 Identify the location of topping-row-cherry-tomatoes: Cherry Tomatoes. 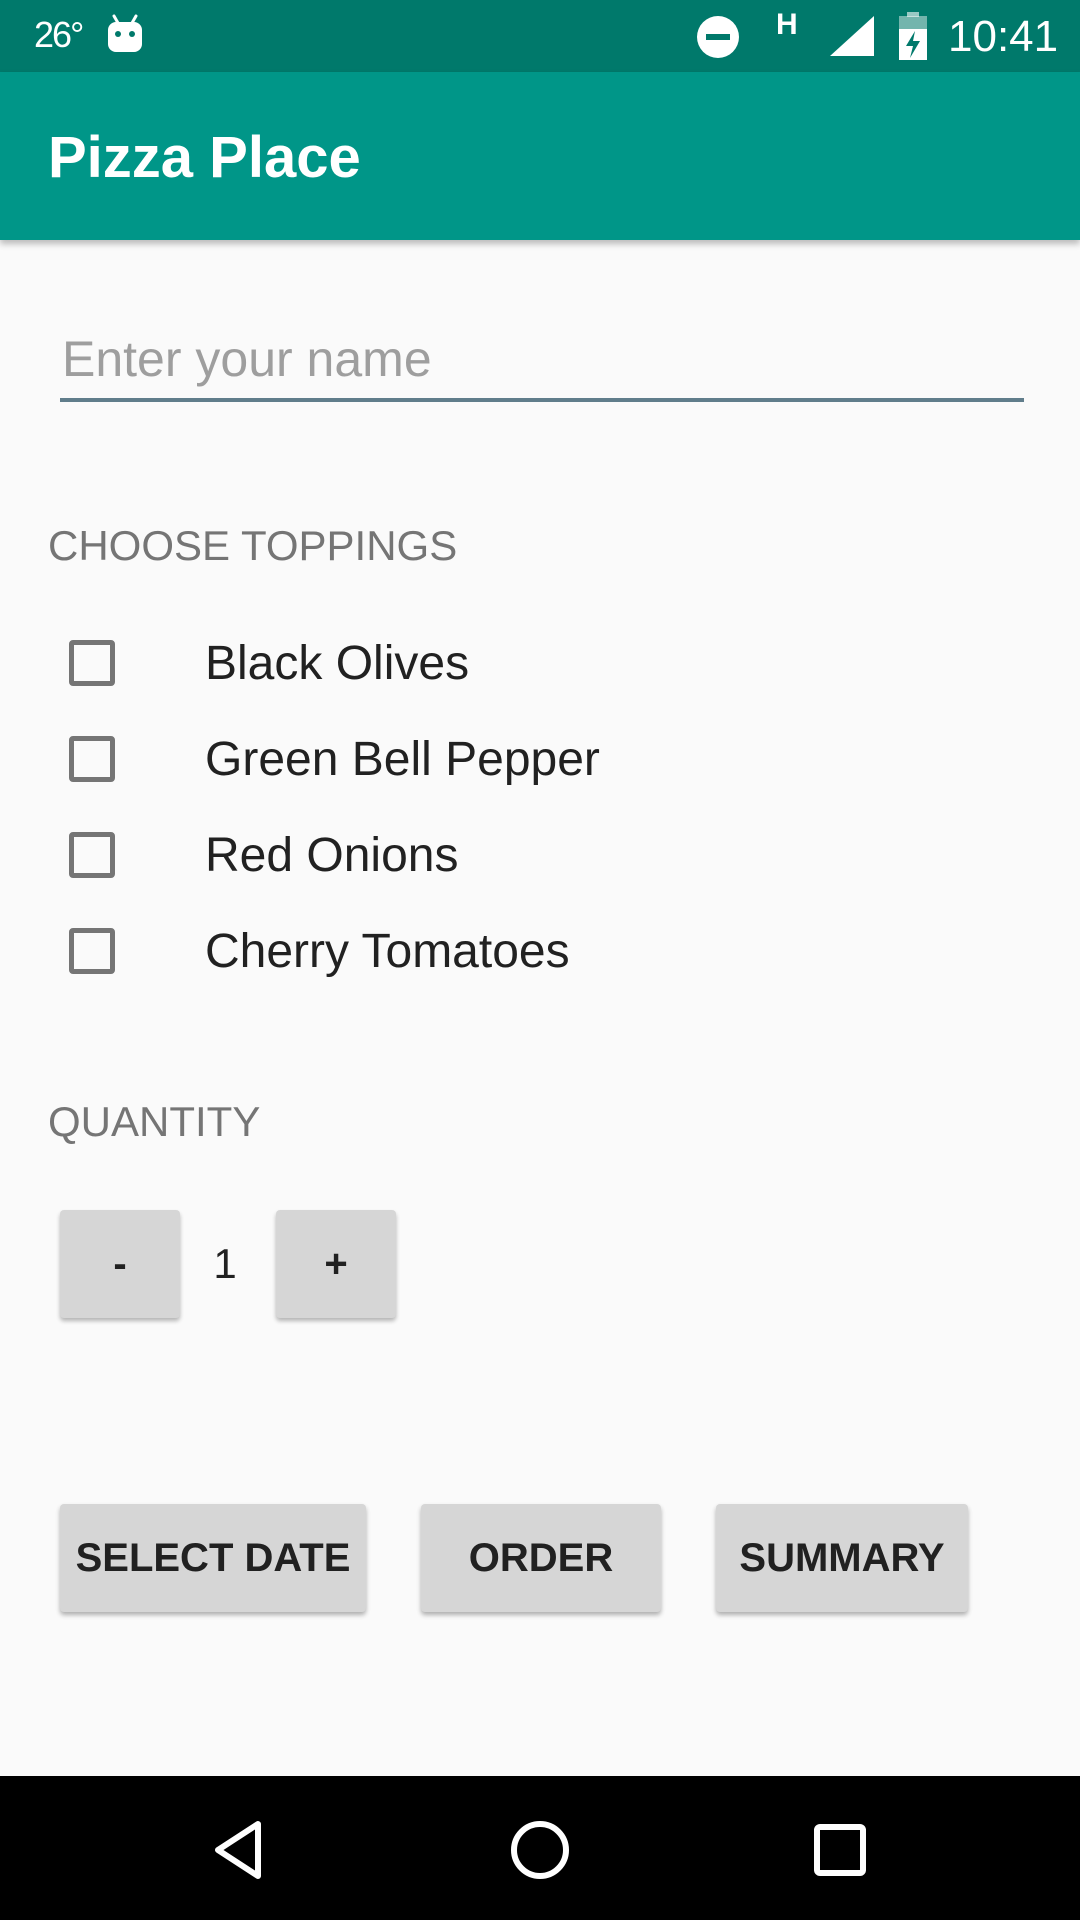
(410, 952).